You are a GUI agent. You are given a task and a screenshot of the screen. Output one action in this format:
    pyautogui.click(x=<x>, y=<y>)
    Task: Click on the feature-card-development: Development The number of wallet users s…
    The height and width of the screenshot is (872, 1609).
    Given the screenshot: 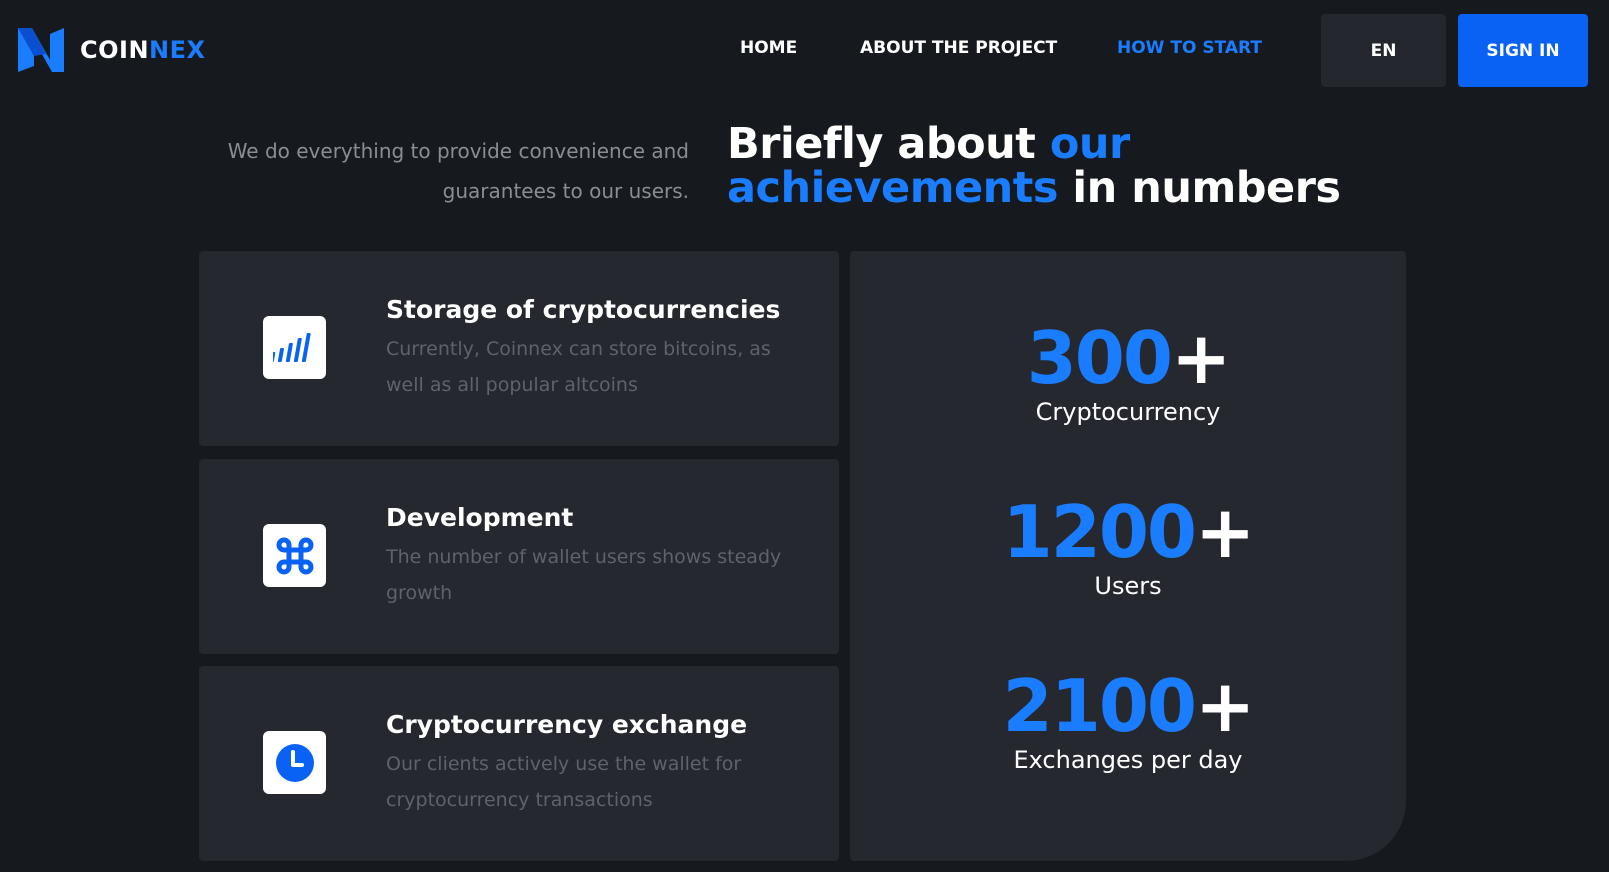 What is the action you would take?
    pyautogui.click(x=519, y=556)
    